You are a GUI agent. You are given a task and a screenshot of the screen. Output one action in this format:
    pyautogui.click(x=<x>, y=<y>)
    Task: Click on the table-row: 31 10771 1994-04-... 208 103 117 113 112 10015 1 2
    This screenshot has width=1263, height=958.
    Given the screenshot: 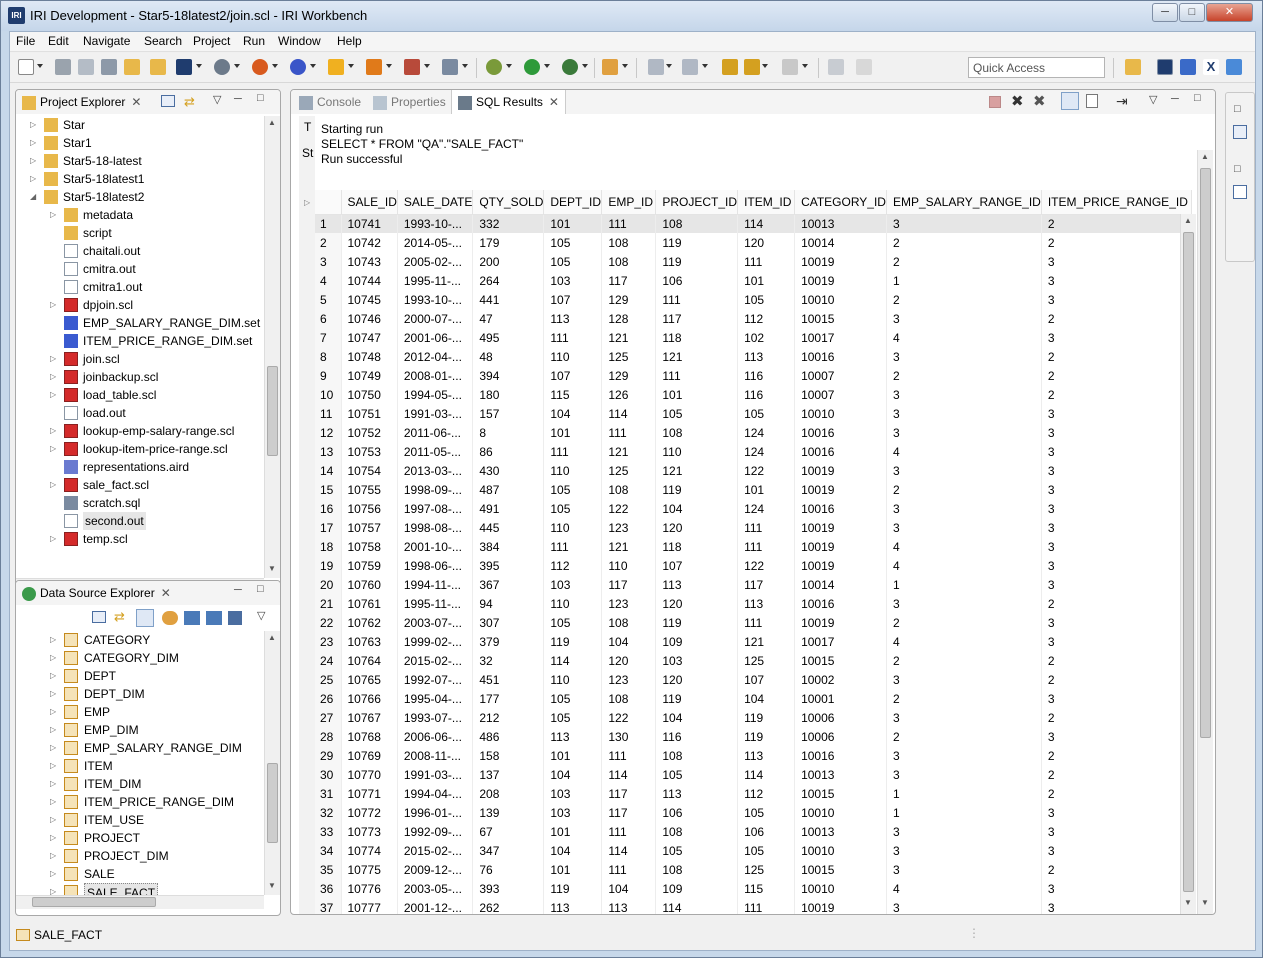 What is the action you would take?
    pyautogui.click(x=753, y=793)
    